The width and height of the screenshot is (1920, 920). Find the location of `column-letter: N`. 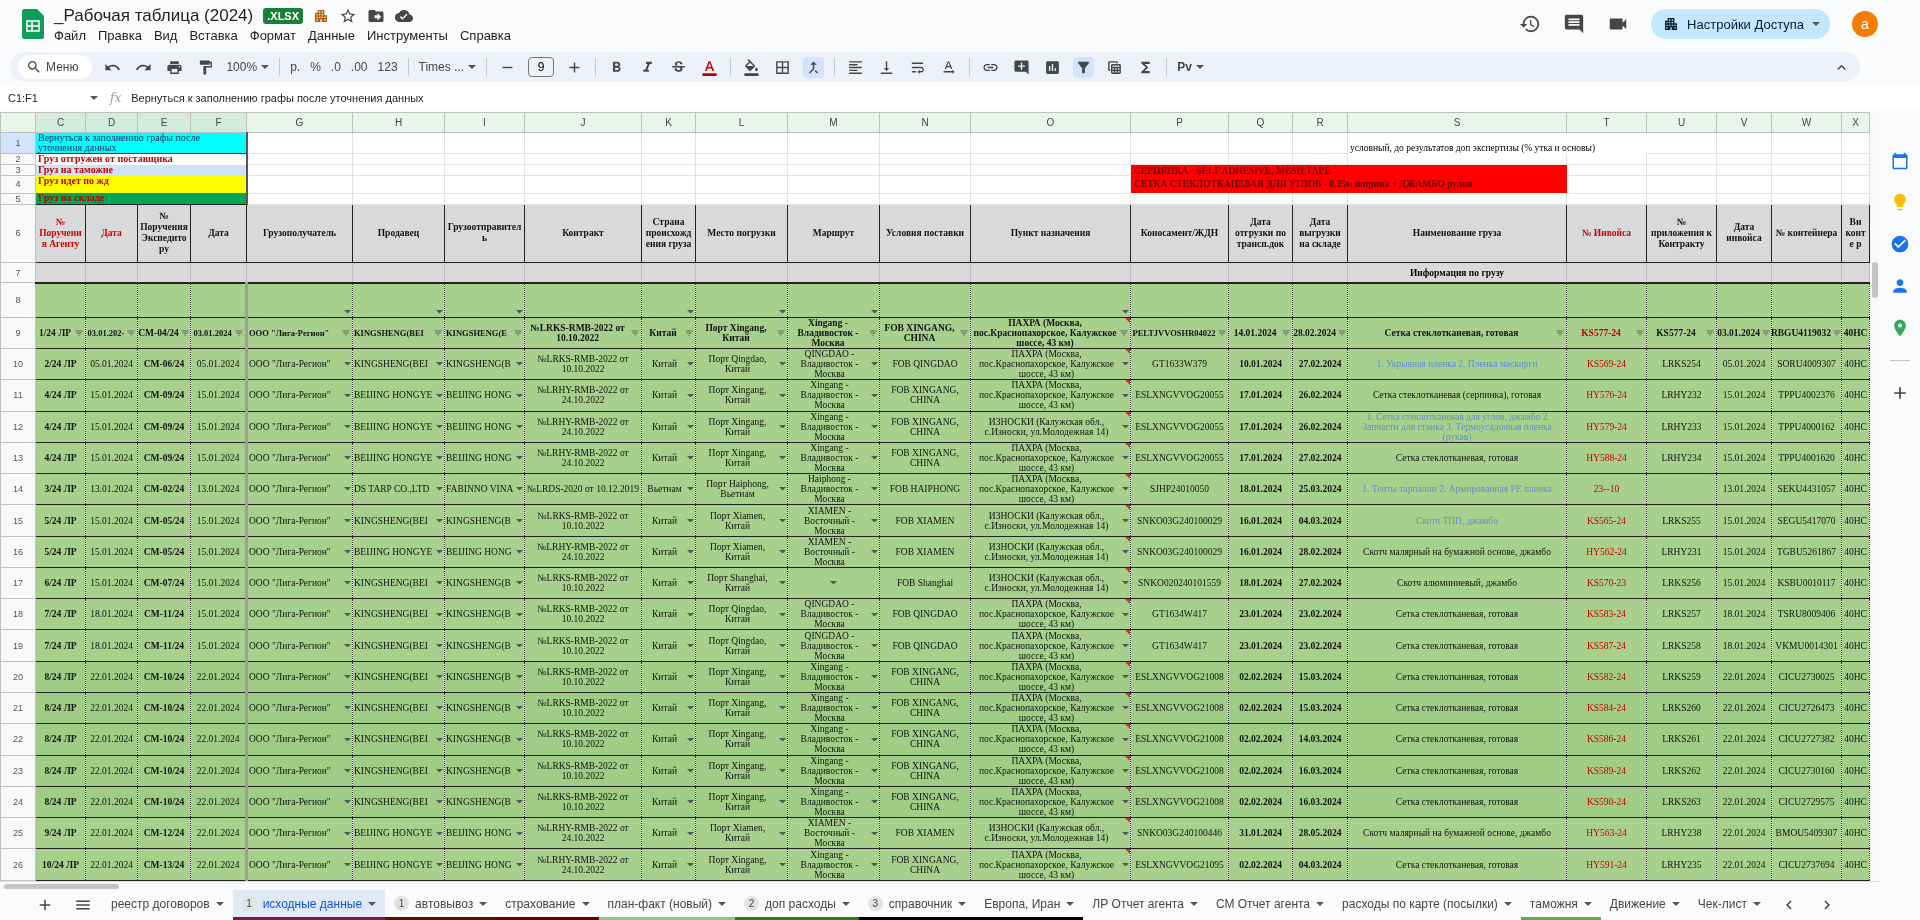

column-letter: N is located at coordinates (925, 122).